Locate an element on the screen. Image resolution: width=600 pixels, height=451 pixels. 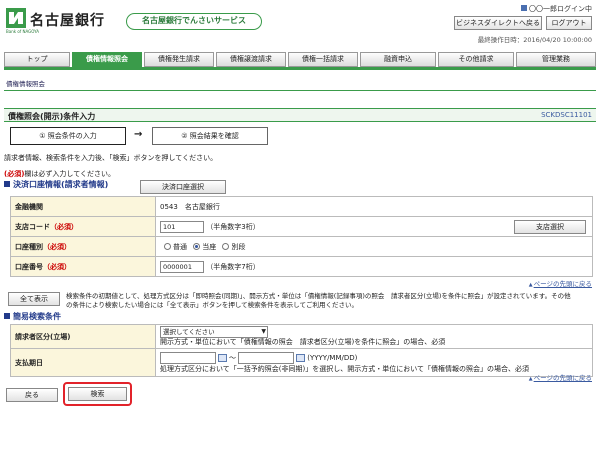
account-number-label: 口座番号（必須） is located at coordinates (83, 266).